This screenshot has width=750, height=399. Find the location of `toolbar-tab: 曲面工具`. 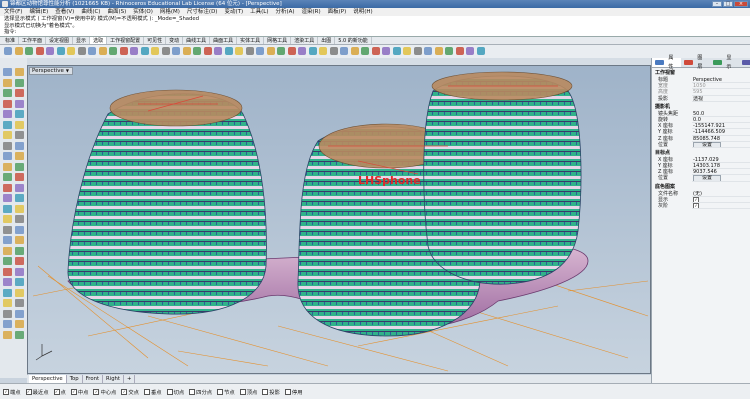

toolbar-tab: 曲面工具 is located at coordinates (224, 40).